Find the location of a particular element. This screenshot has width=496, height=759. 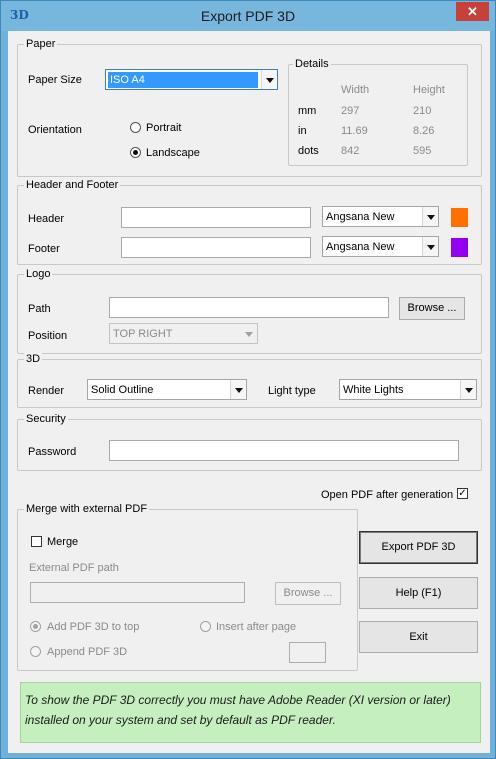

paper-size-label: Paper Size is located at coordinates (55, 80).